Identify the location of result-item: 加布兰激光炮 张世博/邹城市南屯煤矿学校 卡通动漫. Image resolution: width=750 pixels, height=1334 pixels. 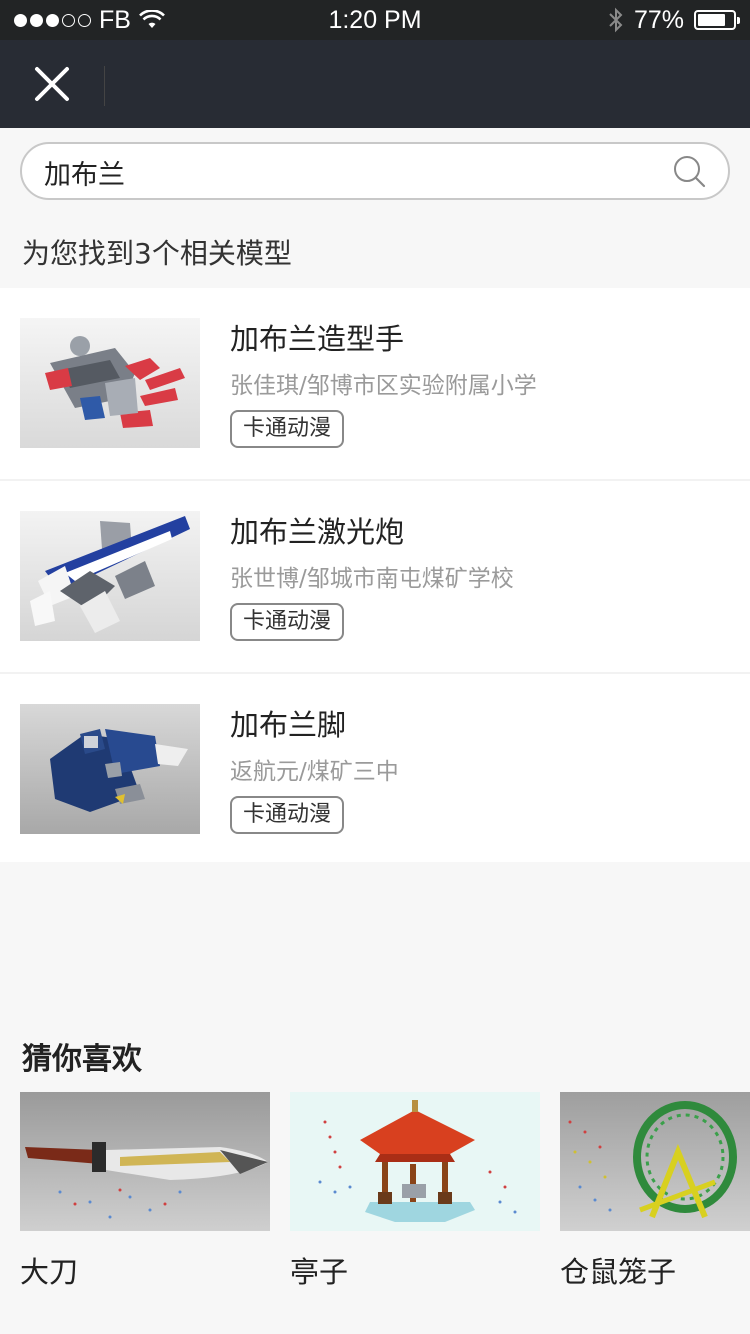
(375, 577).